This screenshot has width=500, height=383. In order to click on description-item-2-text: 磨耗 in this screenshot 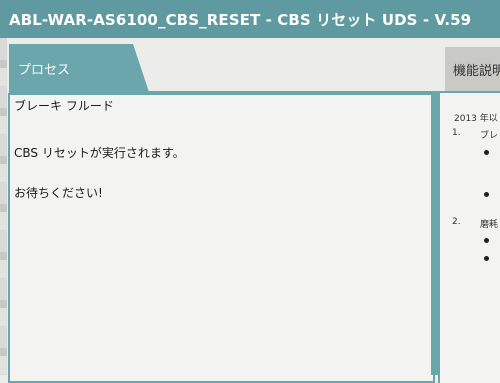, I will do `click(489, 225)`.